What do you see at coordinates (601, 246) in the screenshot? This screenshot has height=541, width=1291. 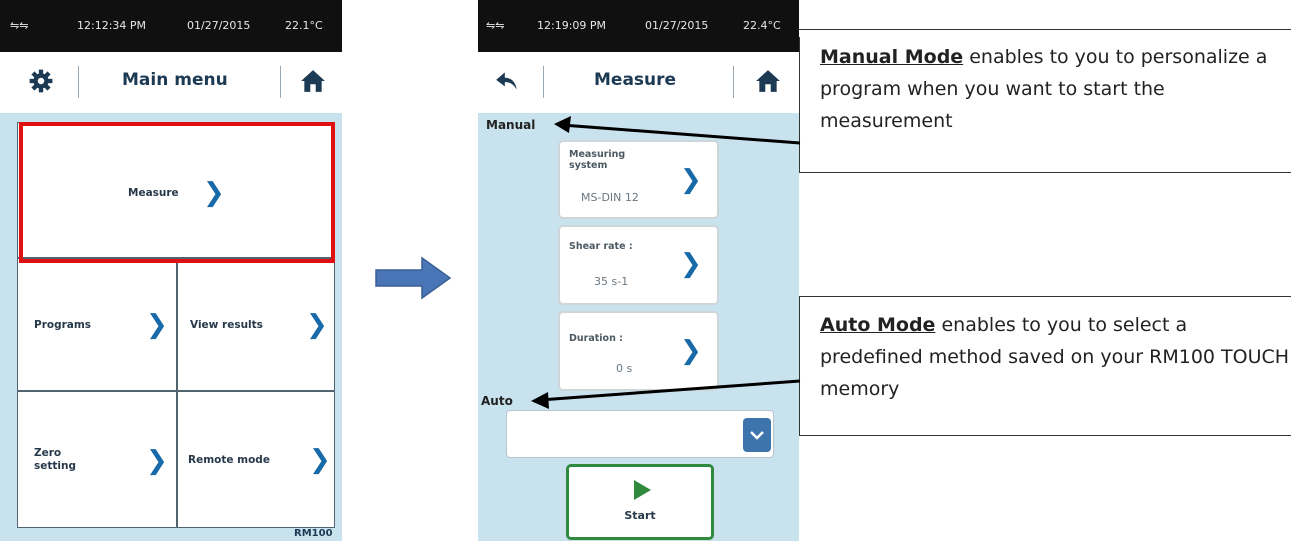 I see `shear-rate-label: Shear rate :` at bounding box center [601, 246].